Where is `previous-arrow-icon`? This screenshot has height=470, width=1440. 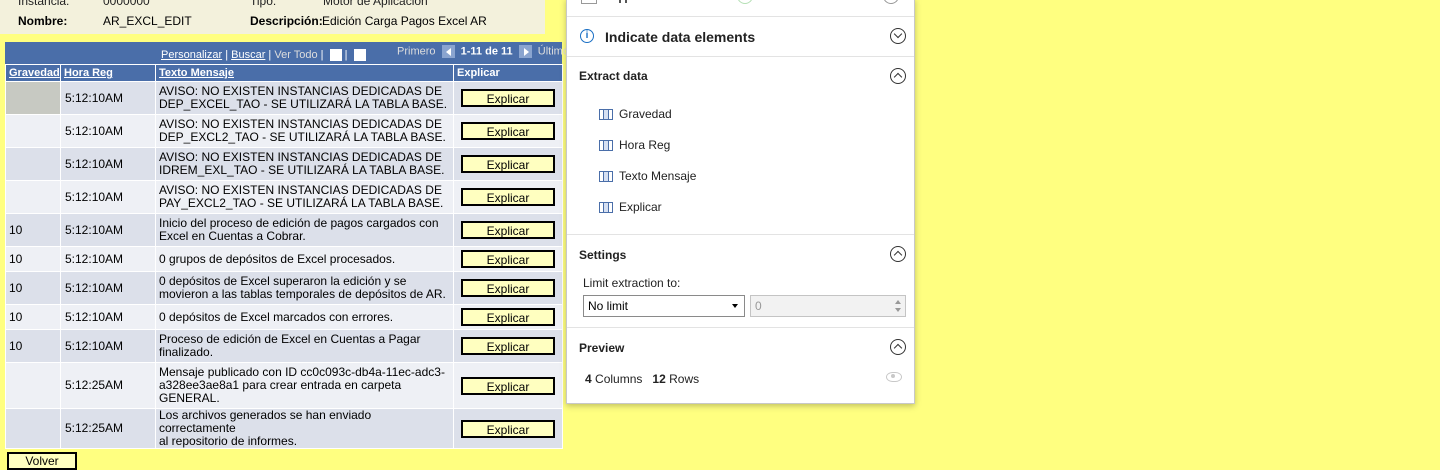
previous-arrow-icon is located at coordinates (448, 51).